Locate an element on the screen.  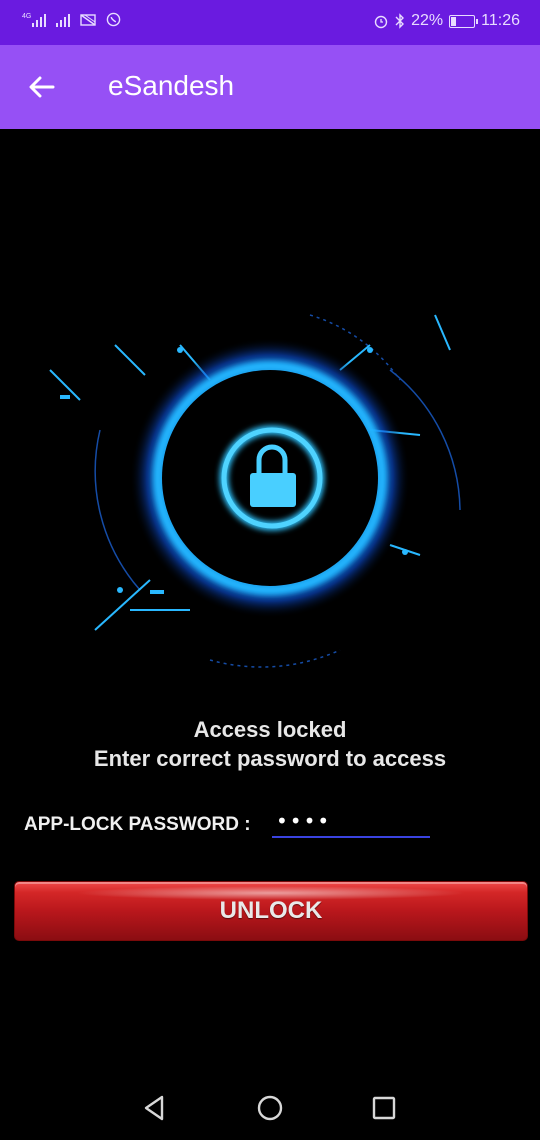
arrow-left-icon is located at coordinates (42, 87).